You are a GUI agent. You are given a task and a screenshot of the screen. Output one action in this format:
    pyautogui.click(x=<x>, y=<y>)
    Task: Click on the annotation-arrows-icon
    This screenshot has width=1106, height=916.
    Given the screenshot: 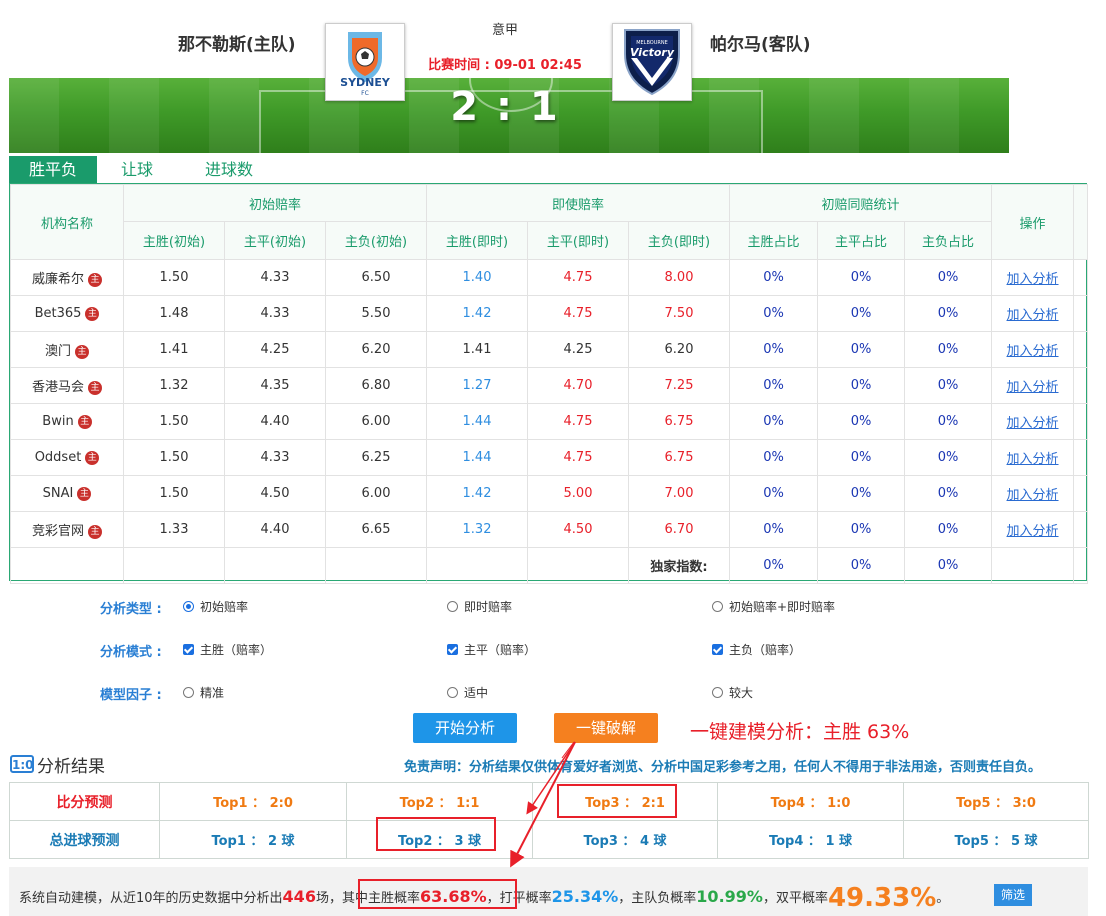 What is the action you would take?
    pyautogui.click(x=543, y=804)
    